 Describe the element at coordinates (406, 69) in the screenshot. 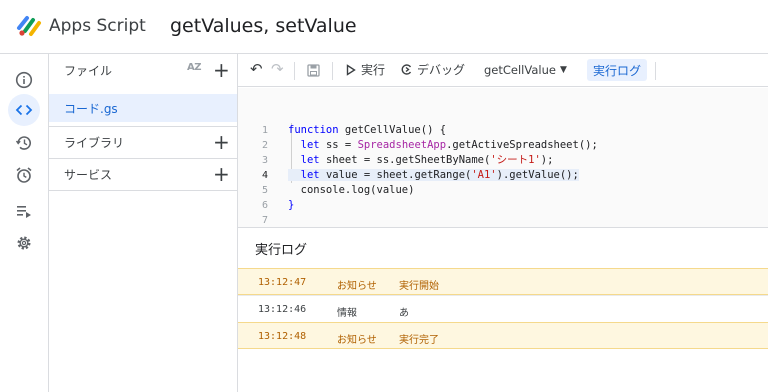

I see `debug-icon` at that location.